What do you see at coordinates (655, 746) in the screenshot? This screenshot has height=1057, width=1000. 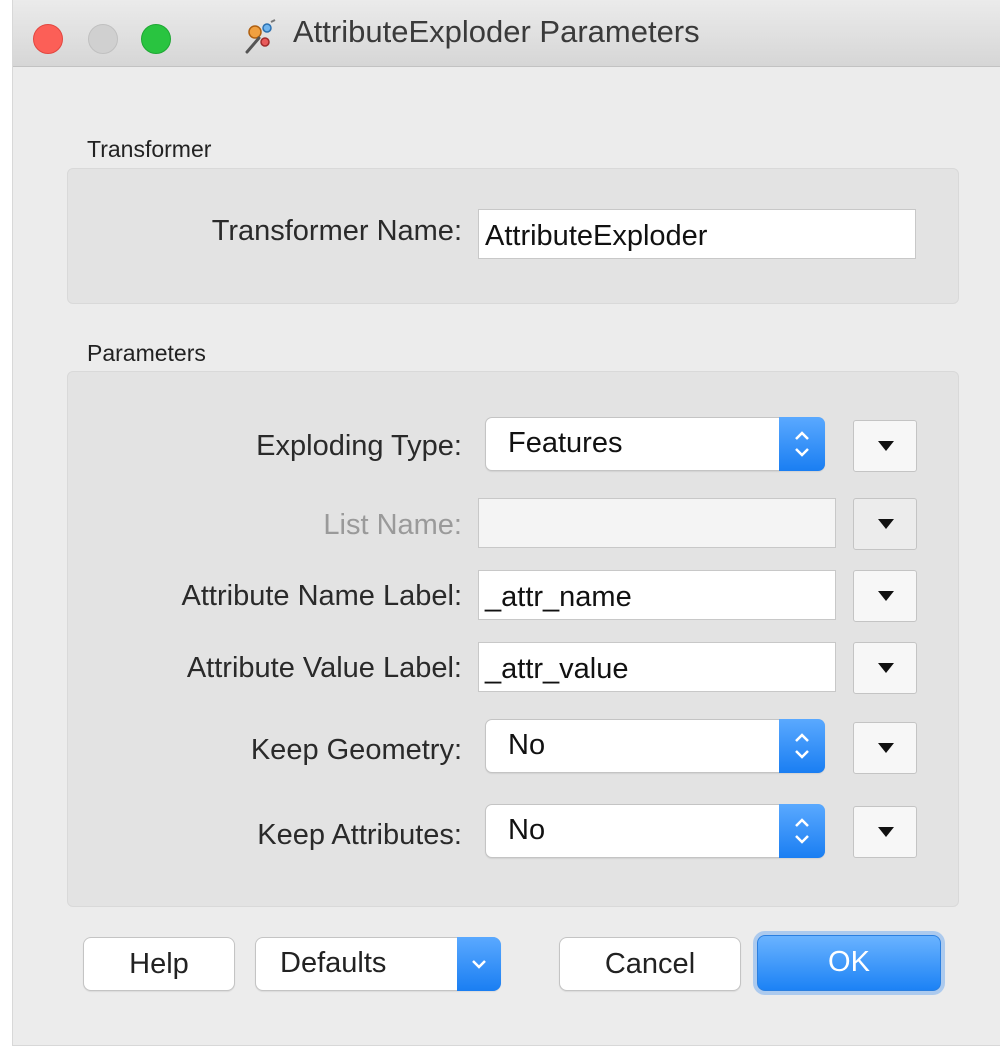 I see `keep-geometry-select: No` at bounding box center [655, 746].